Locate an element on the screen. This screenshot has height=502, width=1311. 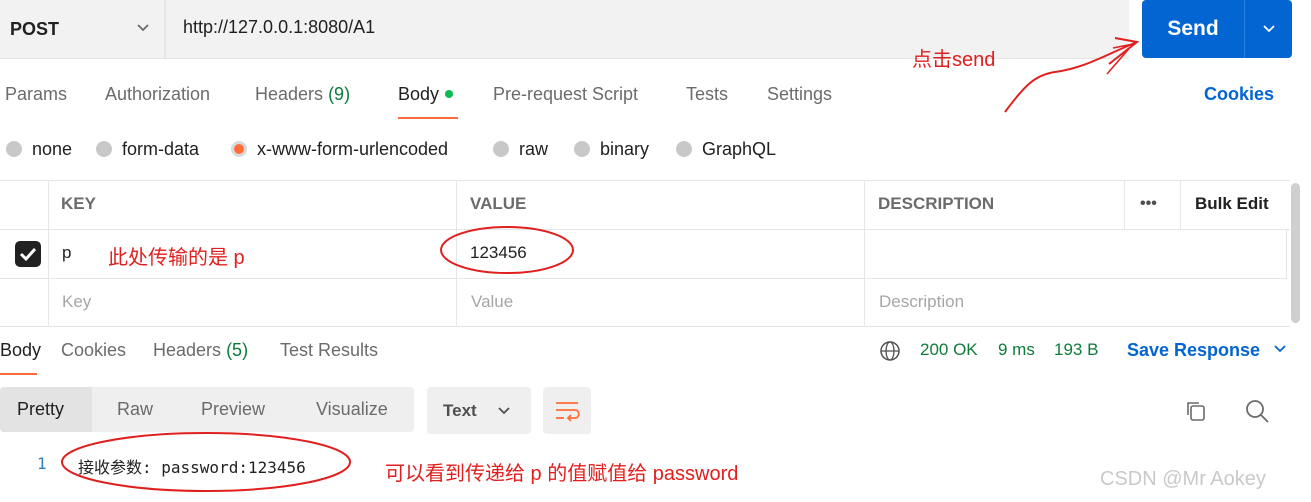
tab-label: Settings is located at coordinates (800, 94).